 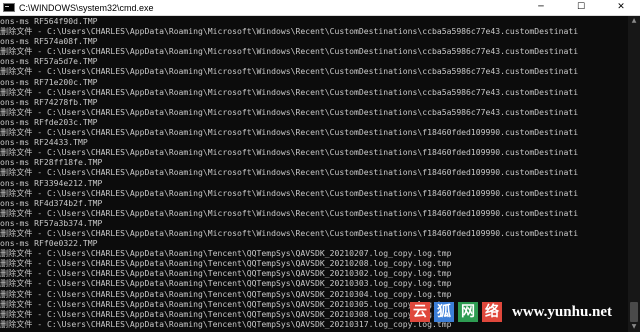 What do you see at coordinates (49, 81) in the screenshot?
I see `console-line: ons-ms RF71e200c.TMP` at bounding box center [49, 81].